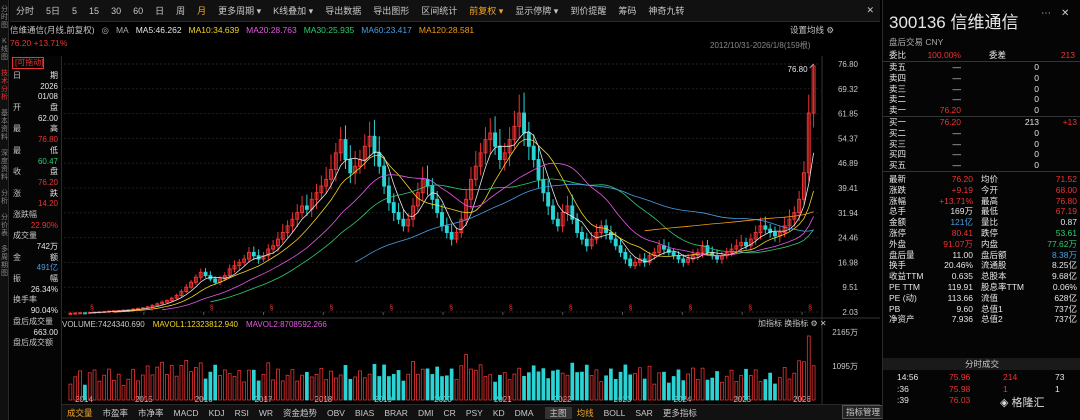 Image resolution: width=1080 pixels, height=420 pixels. Describe the element at coordinates (180, 10) in the screenshot. I see `period-tab-7: 周` at that location.